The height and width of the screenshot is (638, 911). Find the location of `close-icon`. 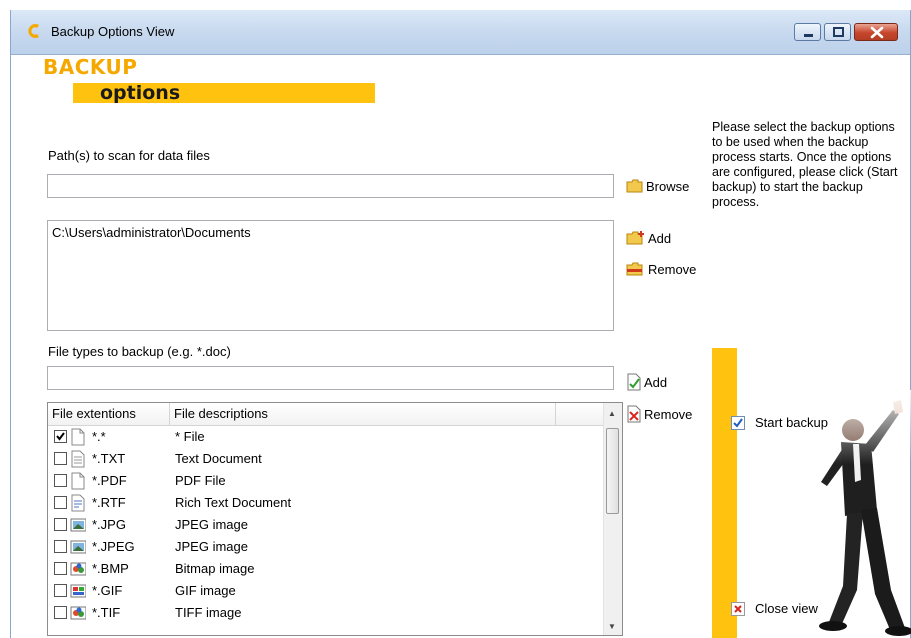

close-icon is located at coordinates (877, 32).